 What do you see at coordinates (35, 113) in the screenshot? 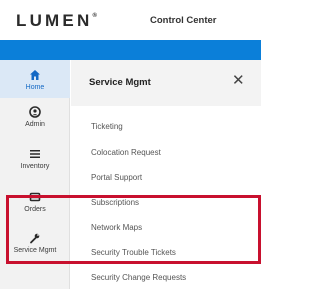
I see `user-circle-icon` at bounding box center [35, 113].